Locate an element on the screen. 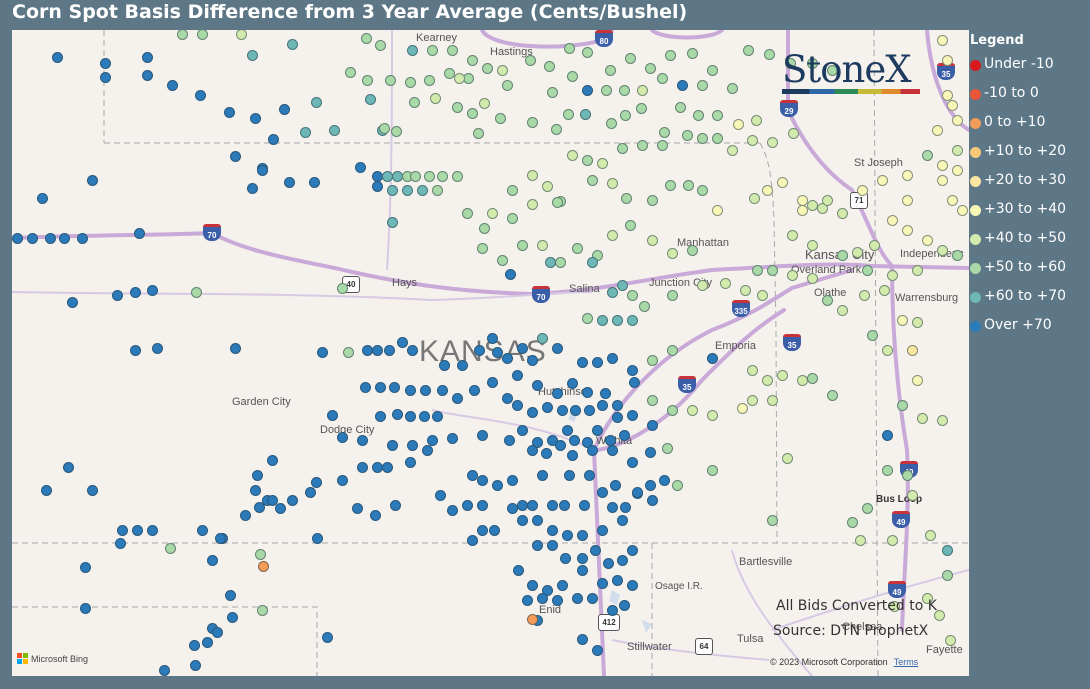  legend-item: +50 to +60 is located at coordinates (1029, 273).